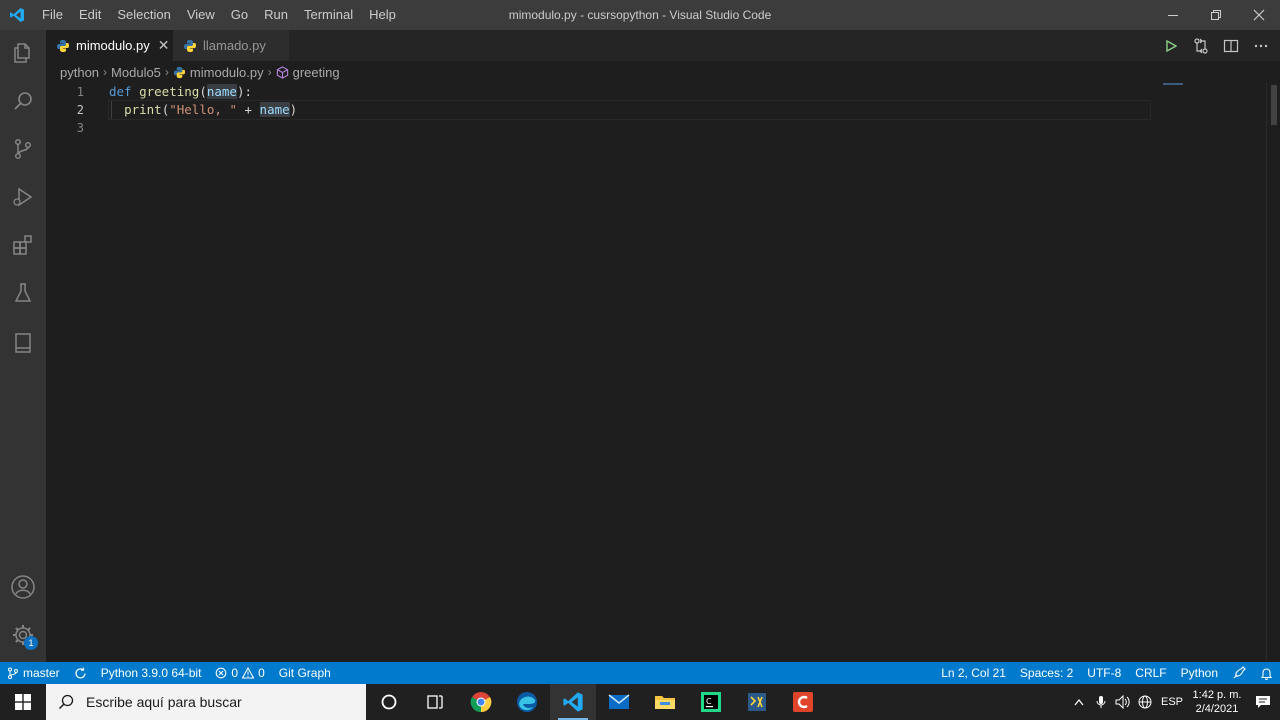  What do you see at coordinates (328, 15) in the screenshot?
I see `menu-terminal: Terminal` at bounding box center [328, 15].